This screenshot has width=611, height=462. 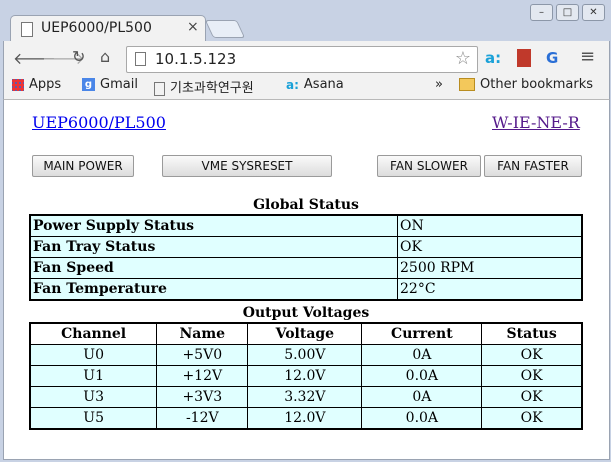 What do you see at coordinates (195, 59) in the screenshot?
I see `url-text: 10.1.5.123` at bounding box center [195, 59].